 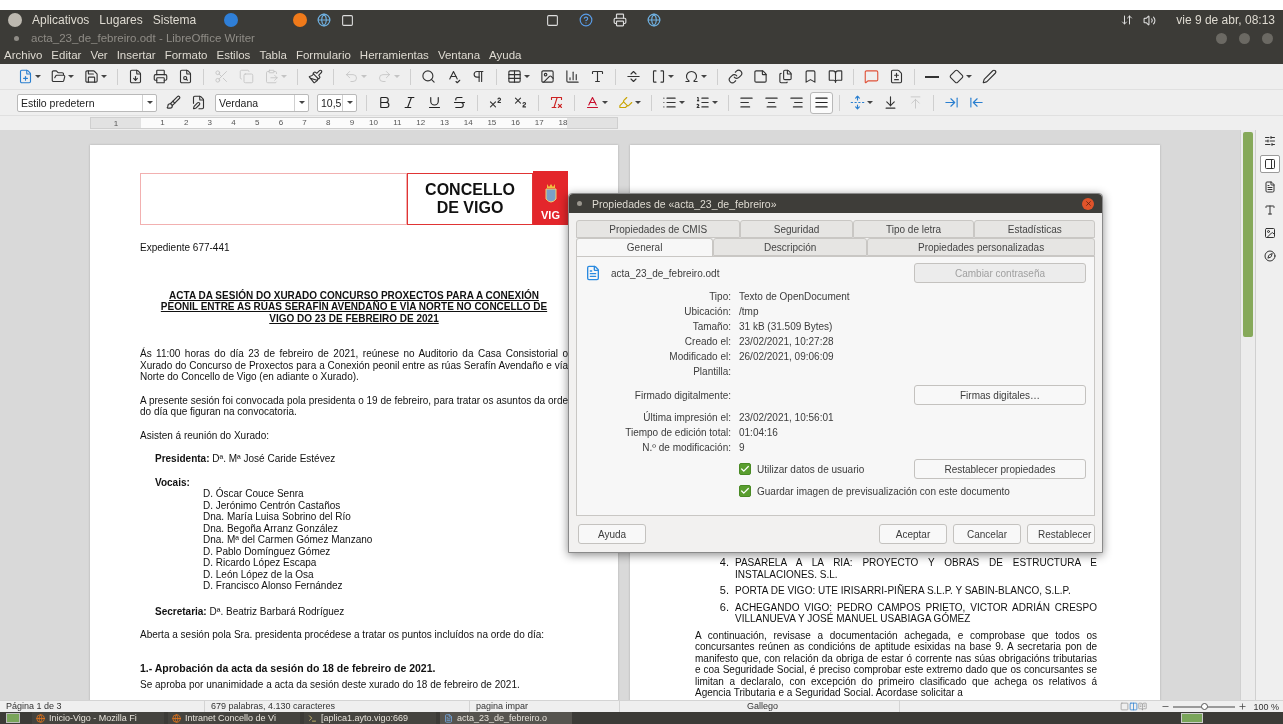 I want to click on multi-page-view-button, so click(x=1134, y=706).